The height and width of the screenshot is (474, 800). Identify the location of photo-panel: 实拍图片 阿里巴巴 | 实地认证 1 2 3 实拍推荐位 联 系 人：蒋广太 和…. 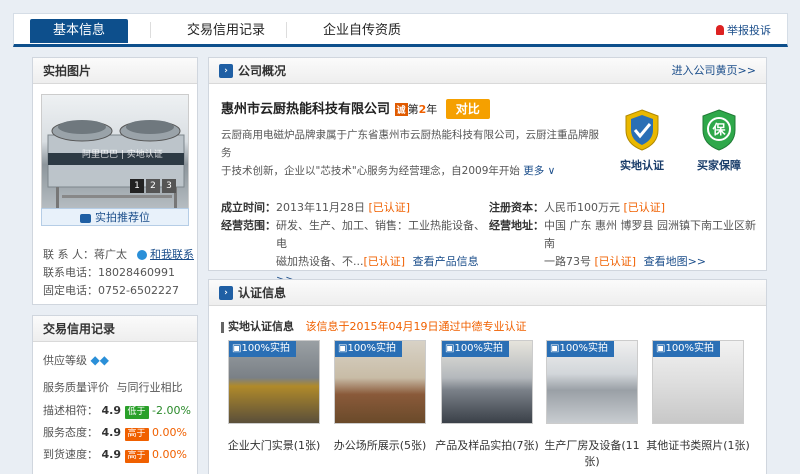
(115, 181).